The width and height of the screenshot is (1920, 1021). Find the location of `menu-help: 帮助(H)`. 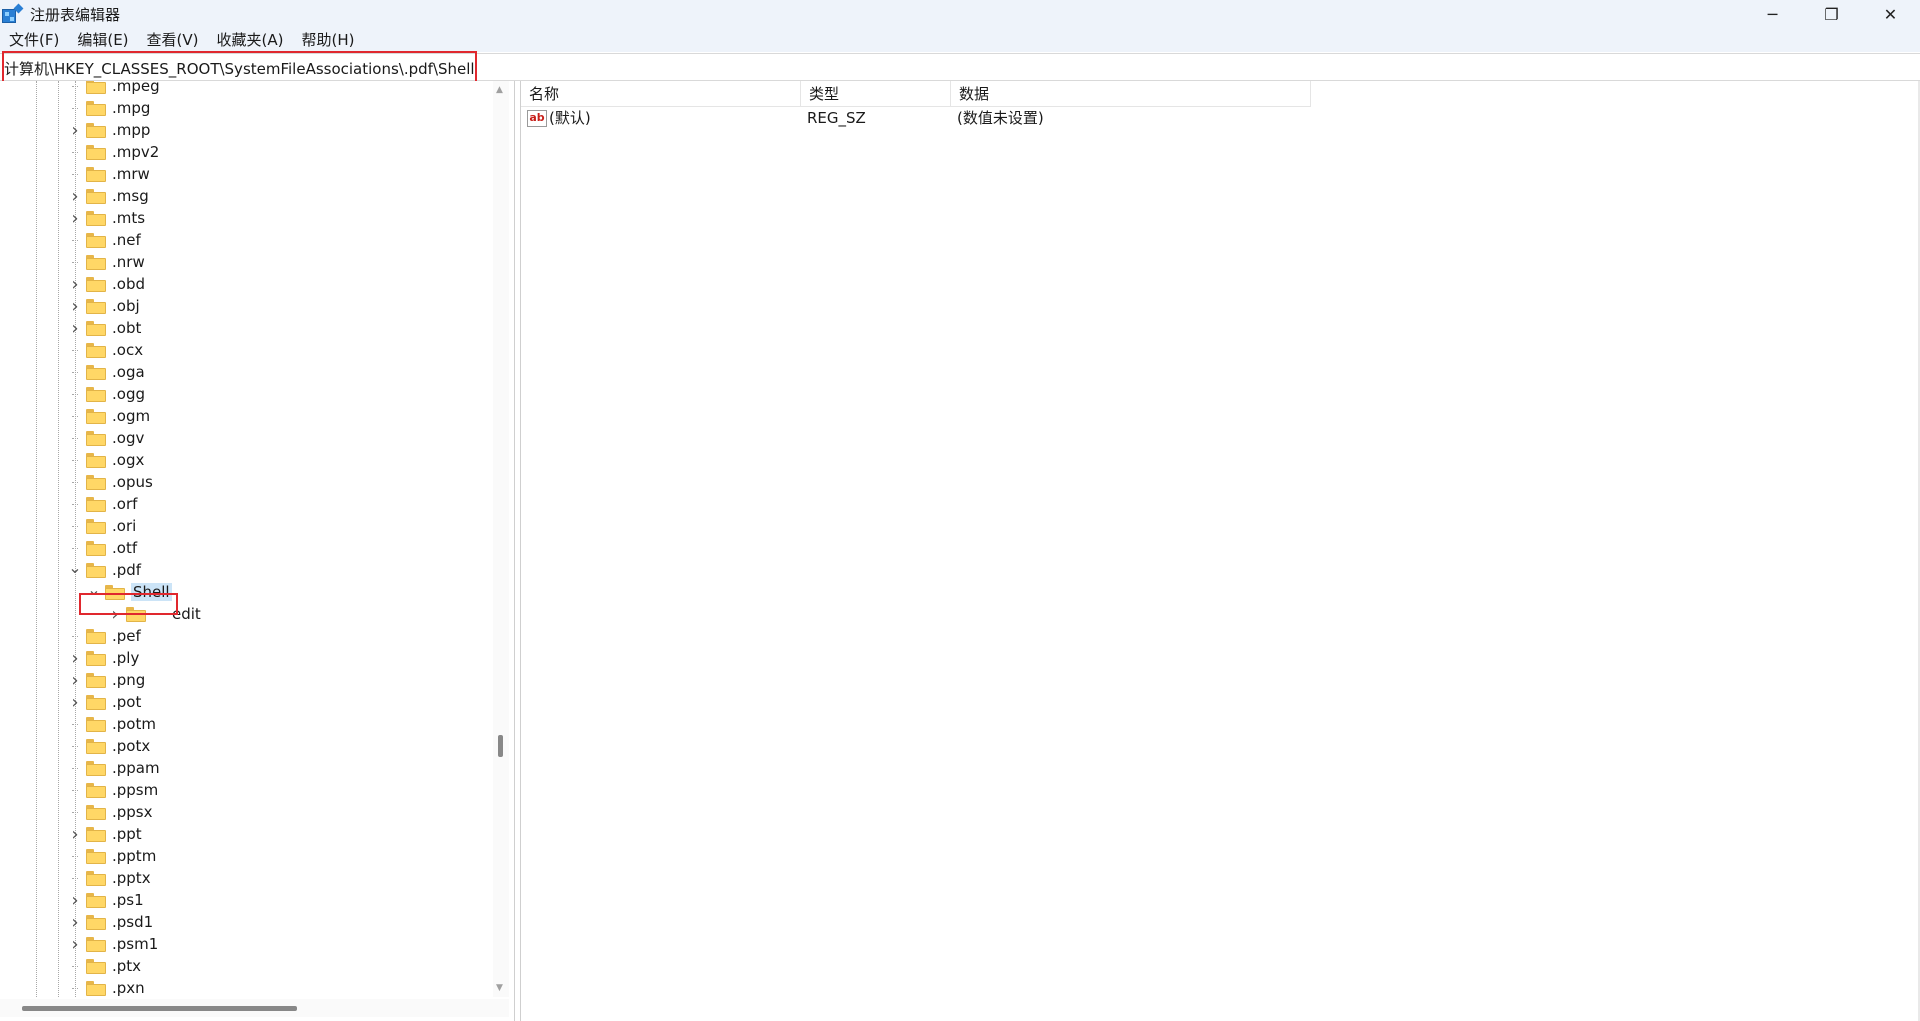

menu-help: 帮助(H) is located at coordinates (327, 40).